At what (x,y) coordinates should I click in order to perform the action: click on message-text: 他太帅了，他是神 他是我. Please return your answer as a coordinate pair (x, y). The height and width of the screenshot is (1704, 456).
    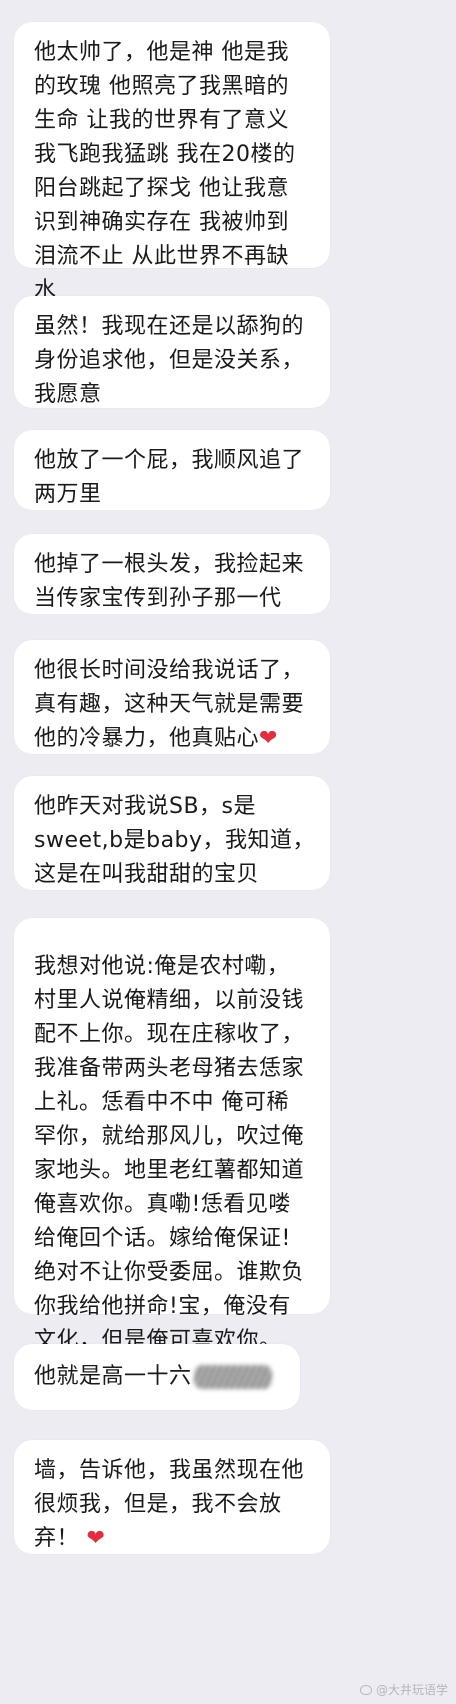
    Looking at the image, I should click on (161, 52).